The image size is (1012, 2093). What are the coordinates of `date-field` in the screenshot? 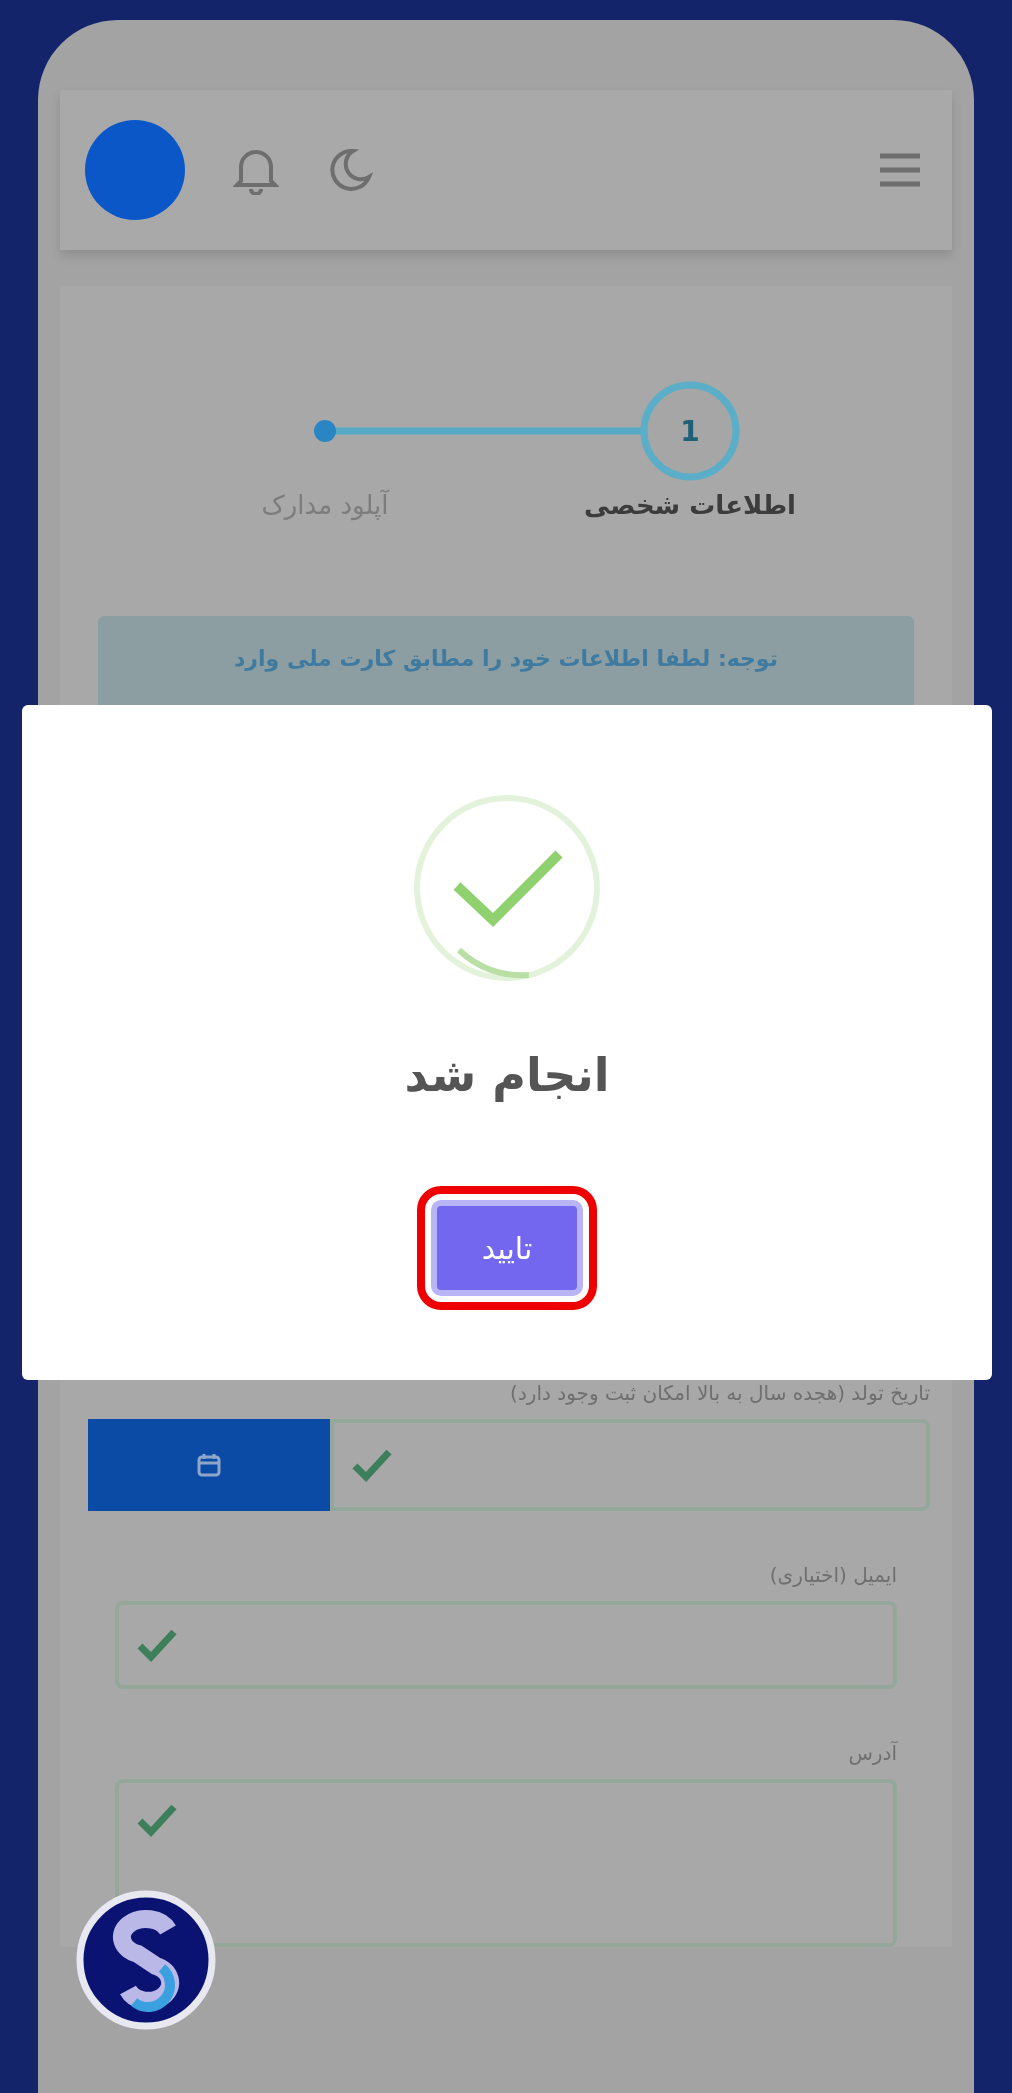 It's located at (630, 1465).